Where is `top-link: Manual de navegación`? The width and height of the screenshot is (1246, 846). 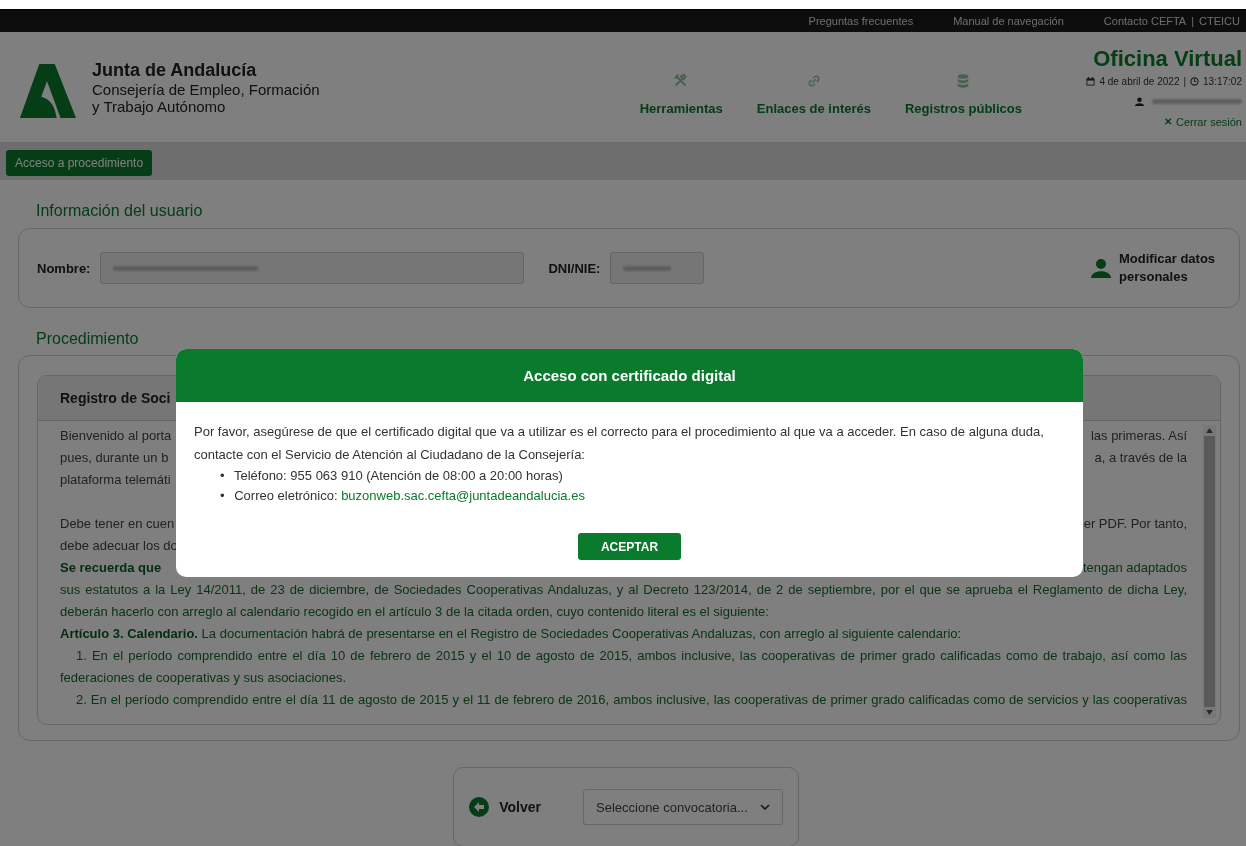 top-link: Manual de navegación is located at coordinates (1008, 21).